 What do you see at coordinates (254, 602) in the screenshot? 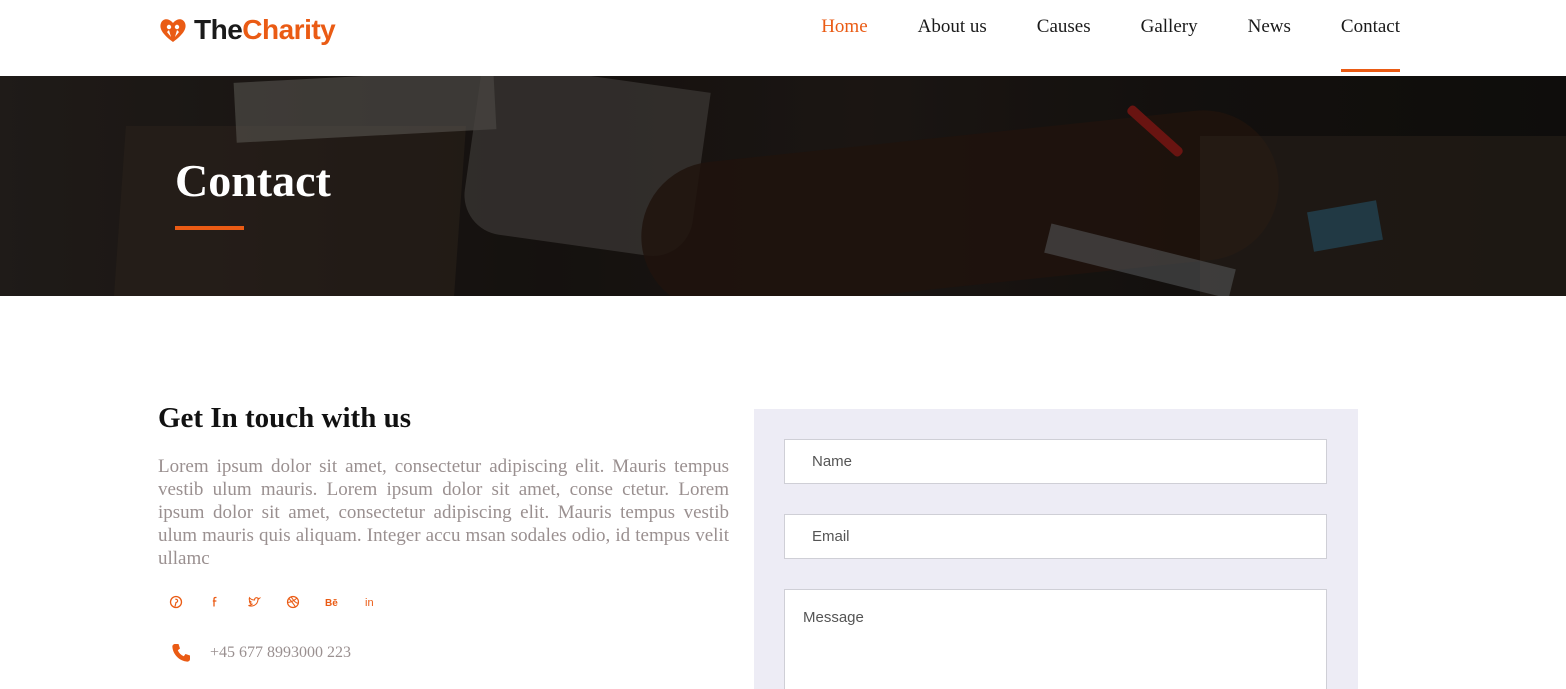
I see `twitter-icon` at bounding box center [254, 602].